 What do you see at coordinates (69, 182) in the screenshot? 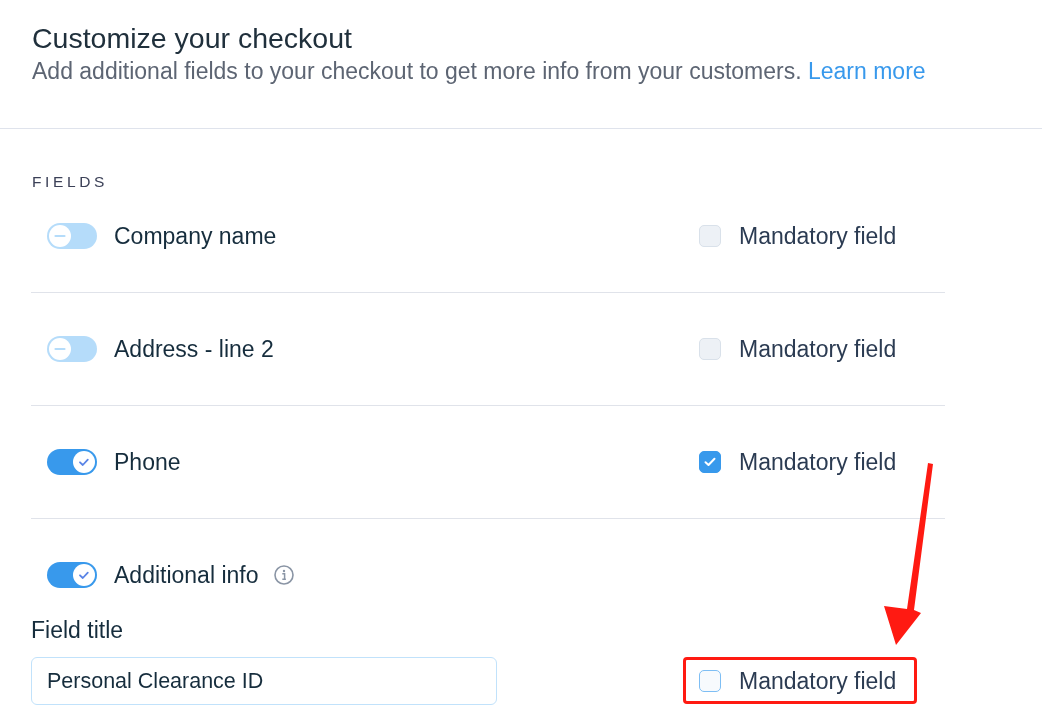
I see `section-heading: FIELDS` at bounding box center [69, 182].